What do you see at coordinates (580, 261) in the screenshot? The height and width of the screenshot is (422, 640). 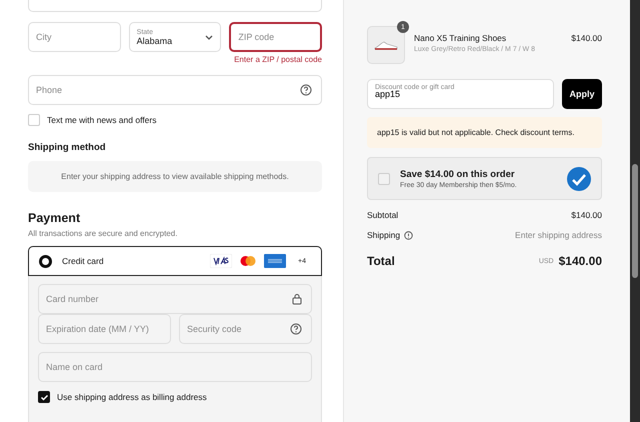 I see `total-amount: $140.00` at bounding box center [580, 261].